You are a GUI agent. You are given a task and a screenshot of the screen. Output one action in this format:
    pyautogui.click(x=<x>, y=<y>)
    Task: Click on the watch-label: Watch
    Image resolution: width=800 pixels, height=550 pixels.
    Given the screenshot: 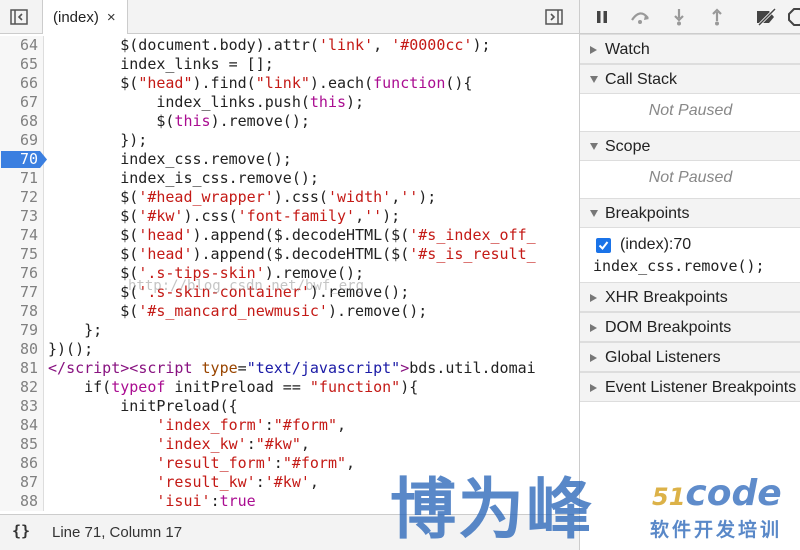 What is the action you would take?
    pyautogui.click(x=627, y=49)
    